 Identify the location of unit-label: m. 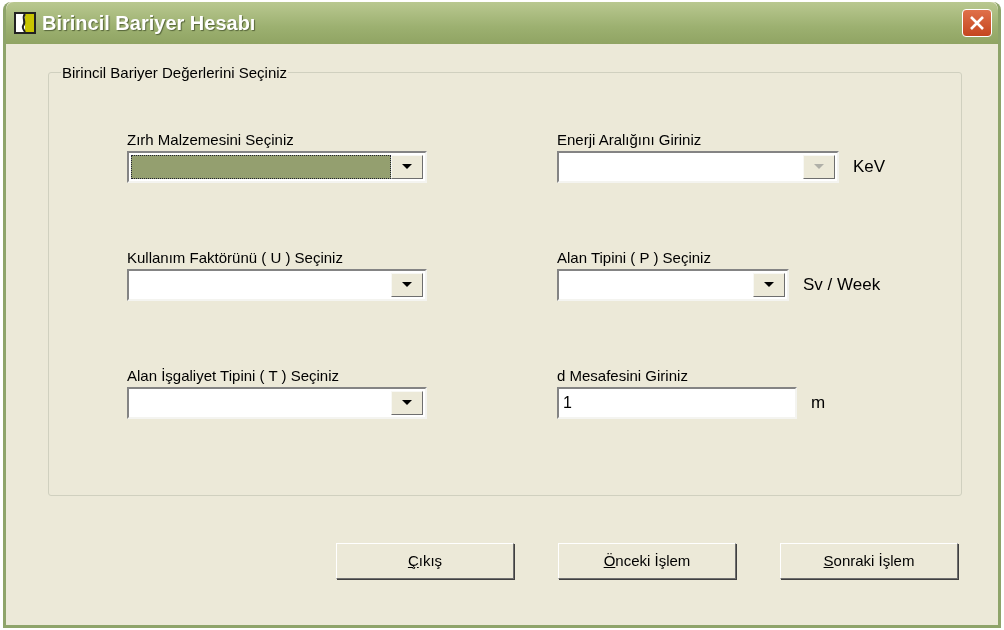
(818, 403).